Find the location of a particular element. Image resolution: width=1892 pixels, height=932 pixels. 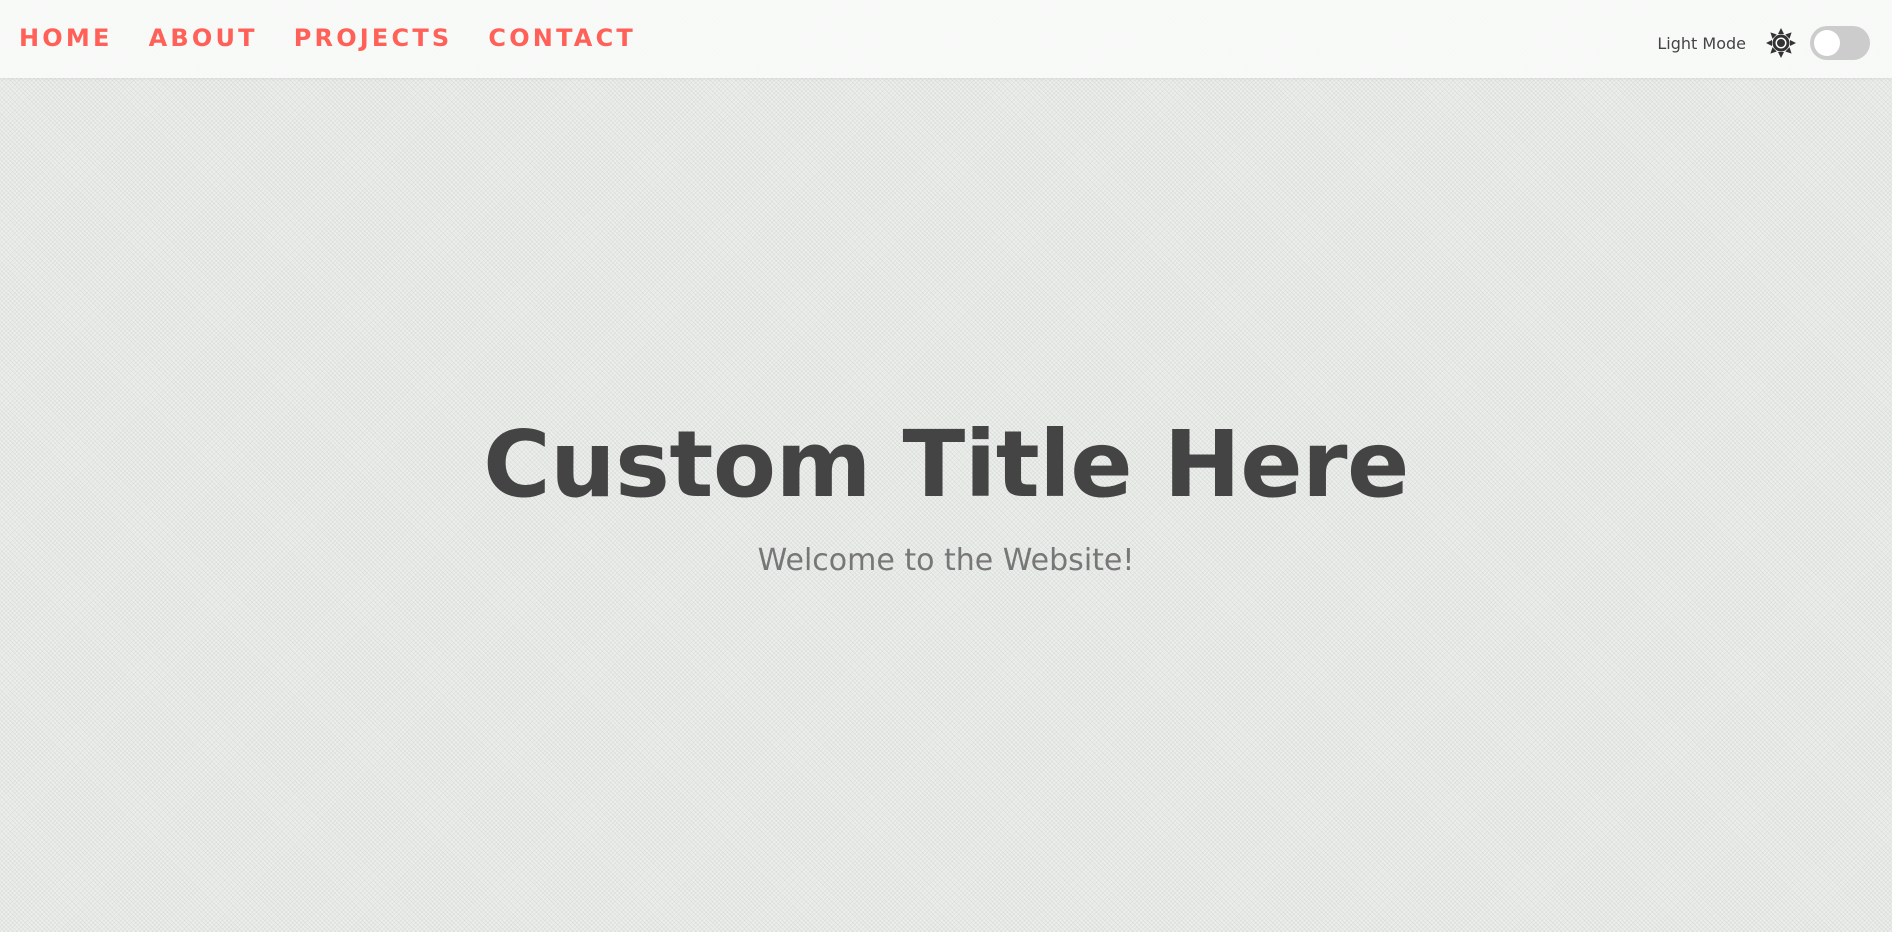

theme-toggle is located at coordinates (1840, 43).